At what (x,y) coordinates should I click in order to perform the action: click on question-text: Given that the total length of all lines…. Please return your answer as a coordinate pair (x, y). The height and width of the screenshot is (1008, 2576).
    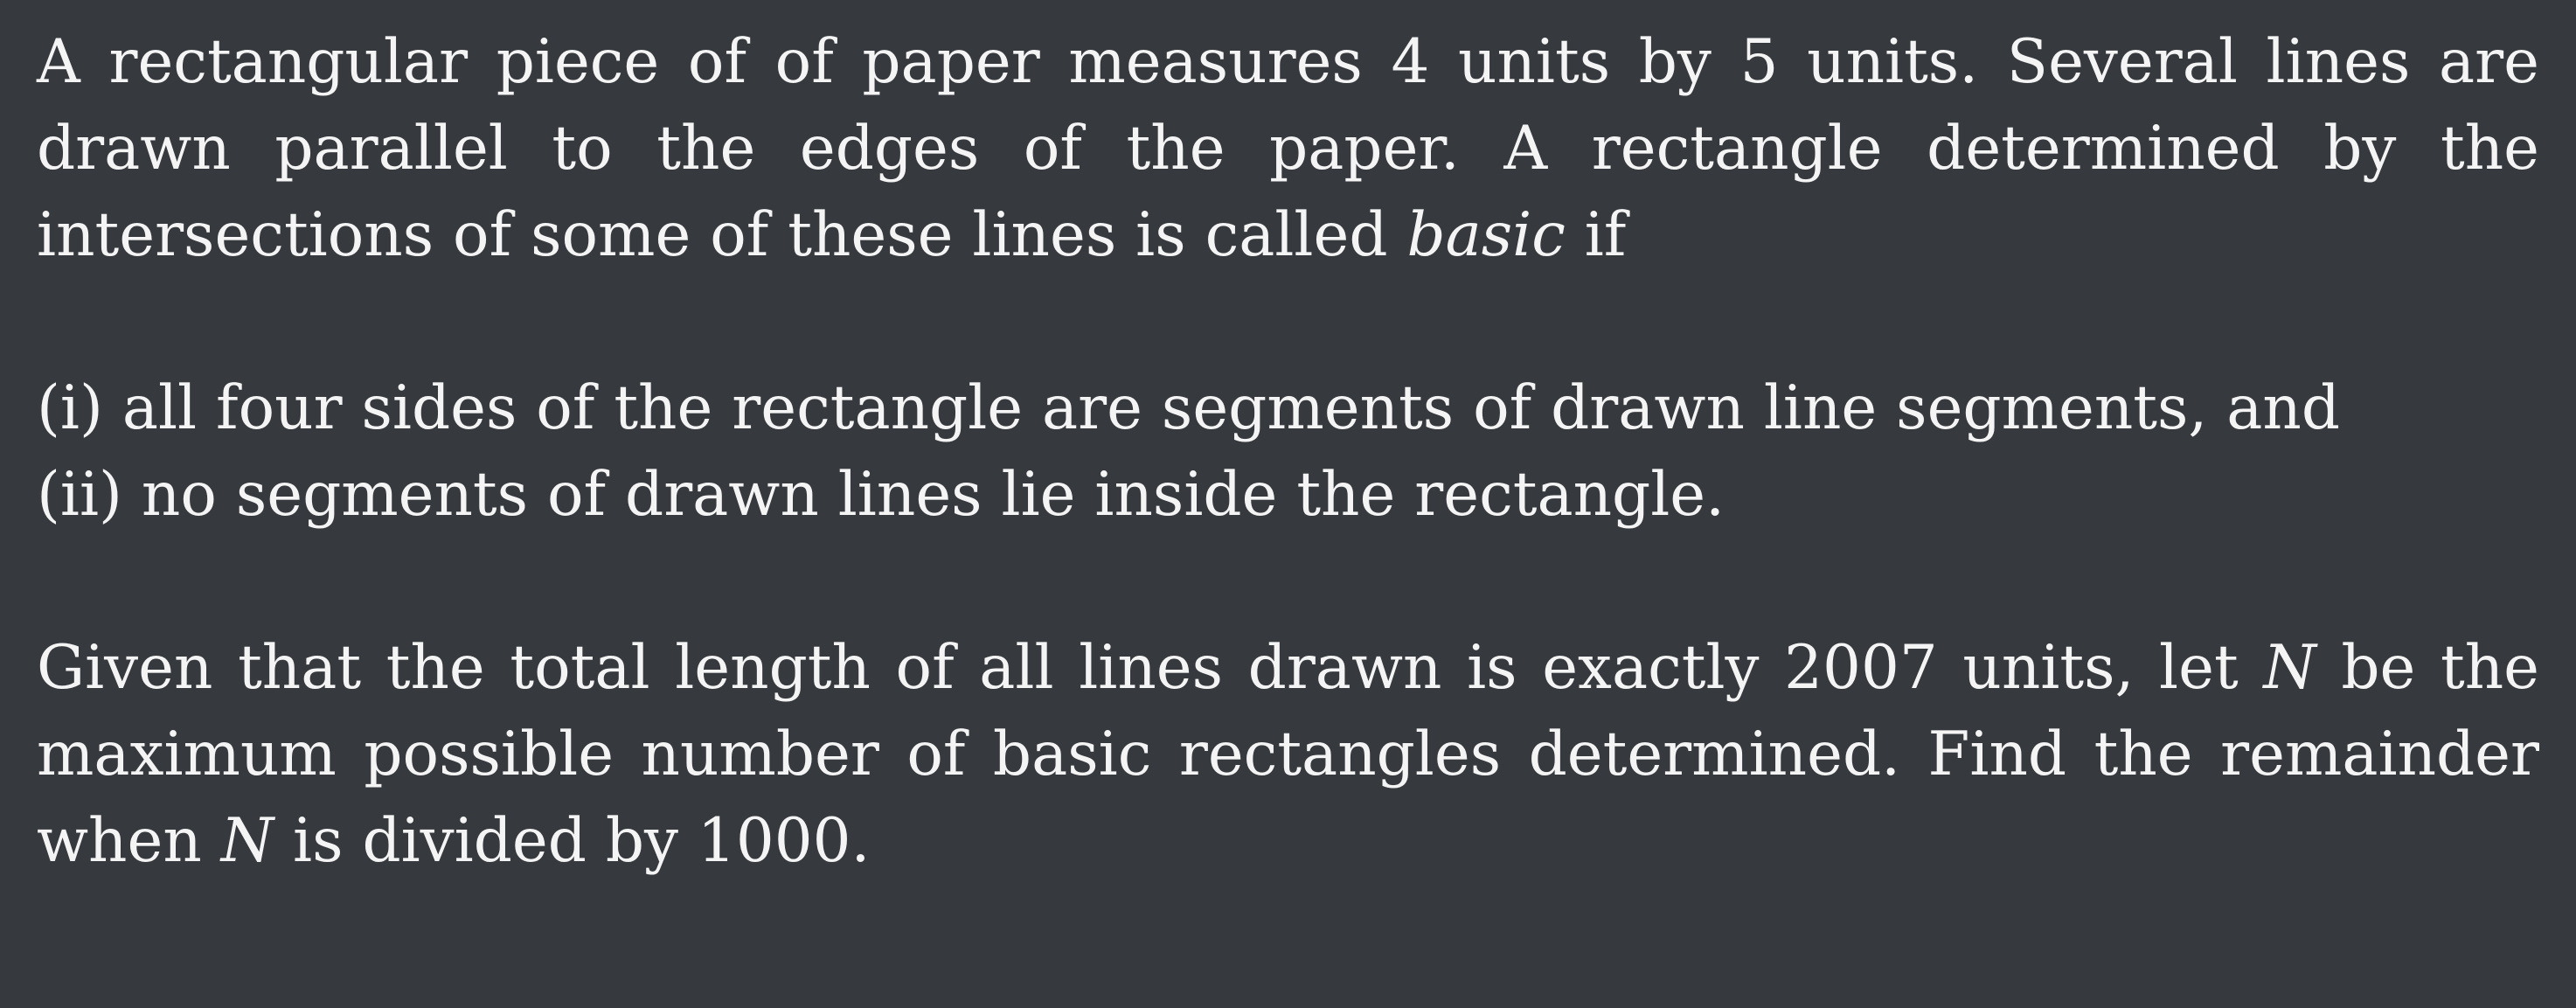
    Looking at the image, I should click on (1150, 668).